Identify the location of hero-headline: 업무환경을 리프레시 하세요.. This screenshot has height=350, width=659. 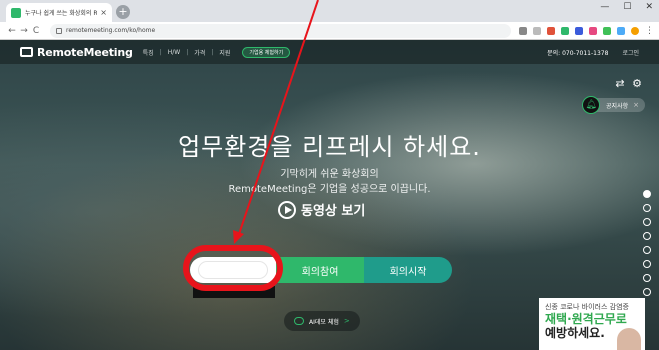
(329, 147).